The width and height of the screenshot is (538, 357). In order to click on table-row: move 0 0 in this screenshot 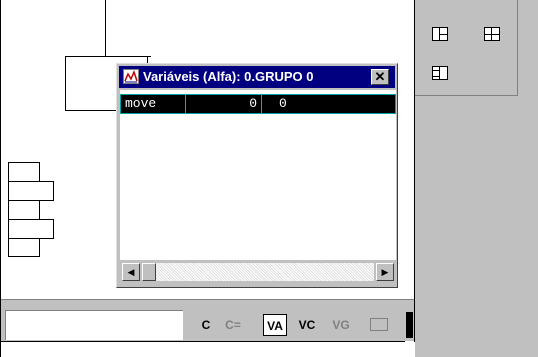, I will do `click(258, 104)`.